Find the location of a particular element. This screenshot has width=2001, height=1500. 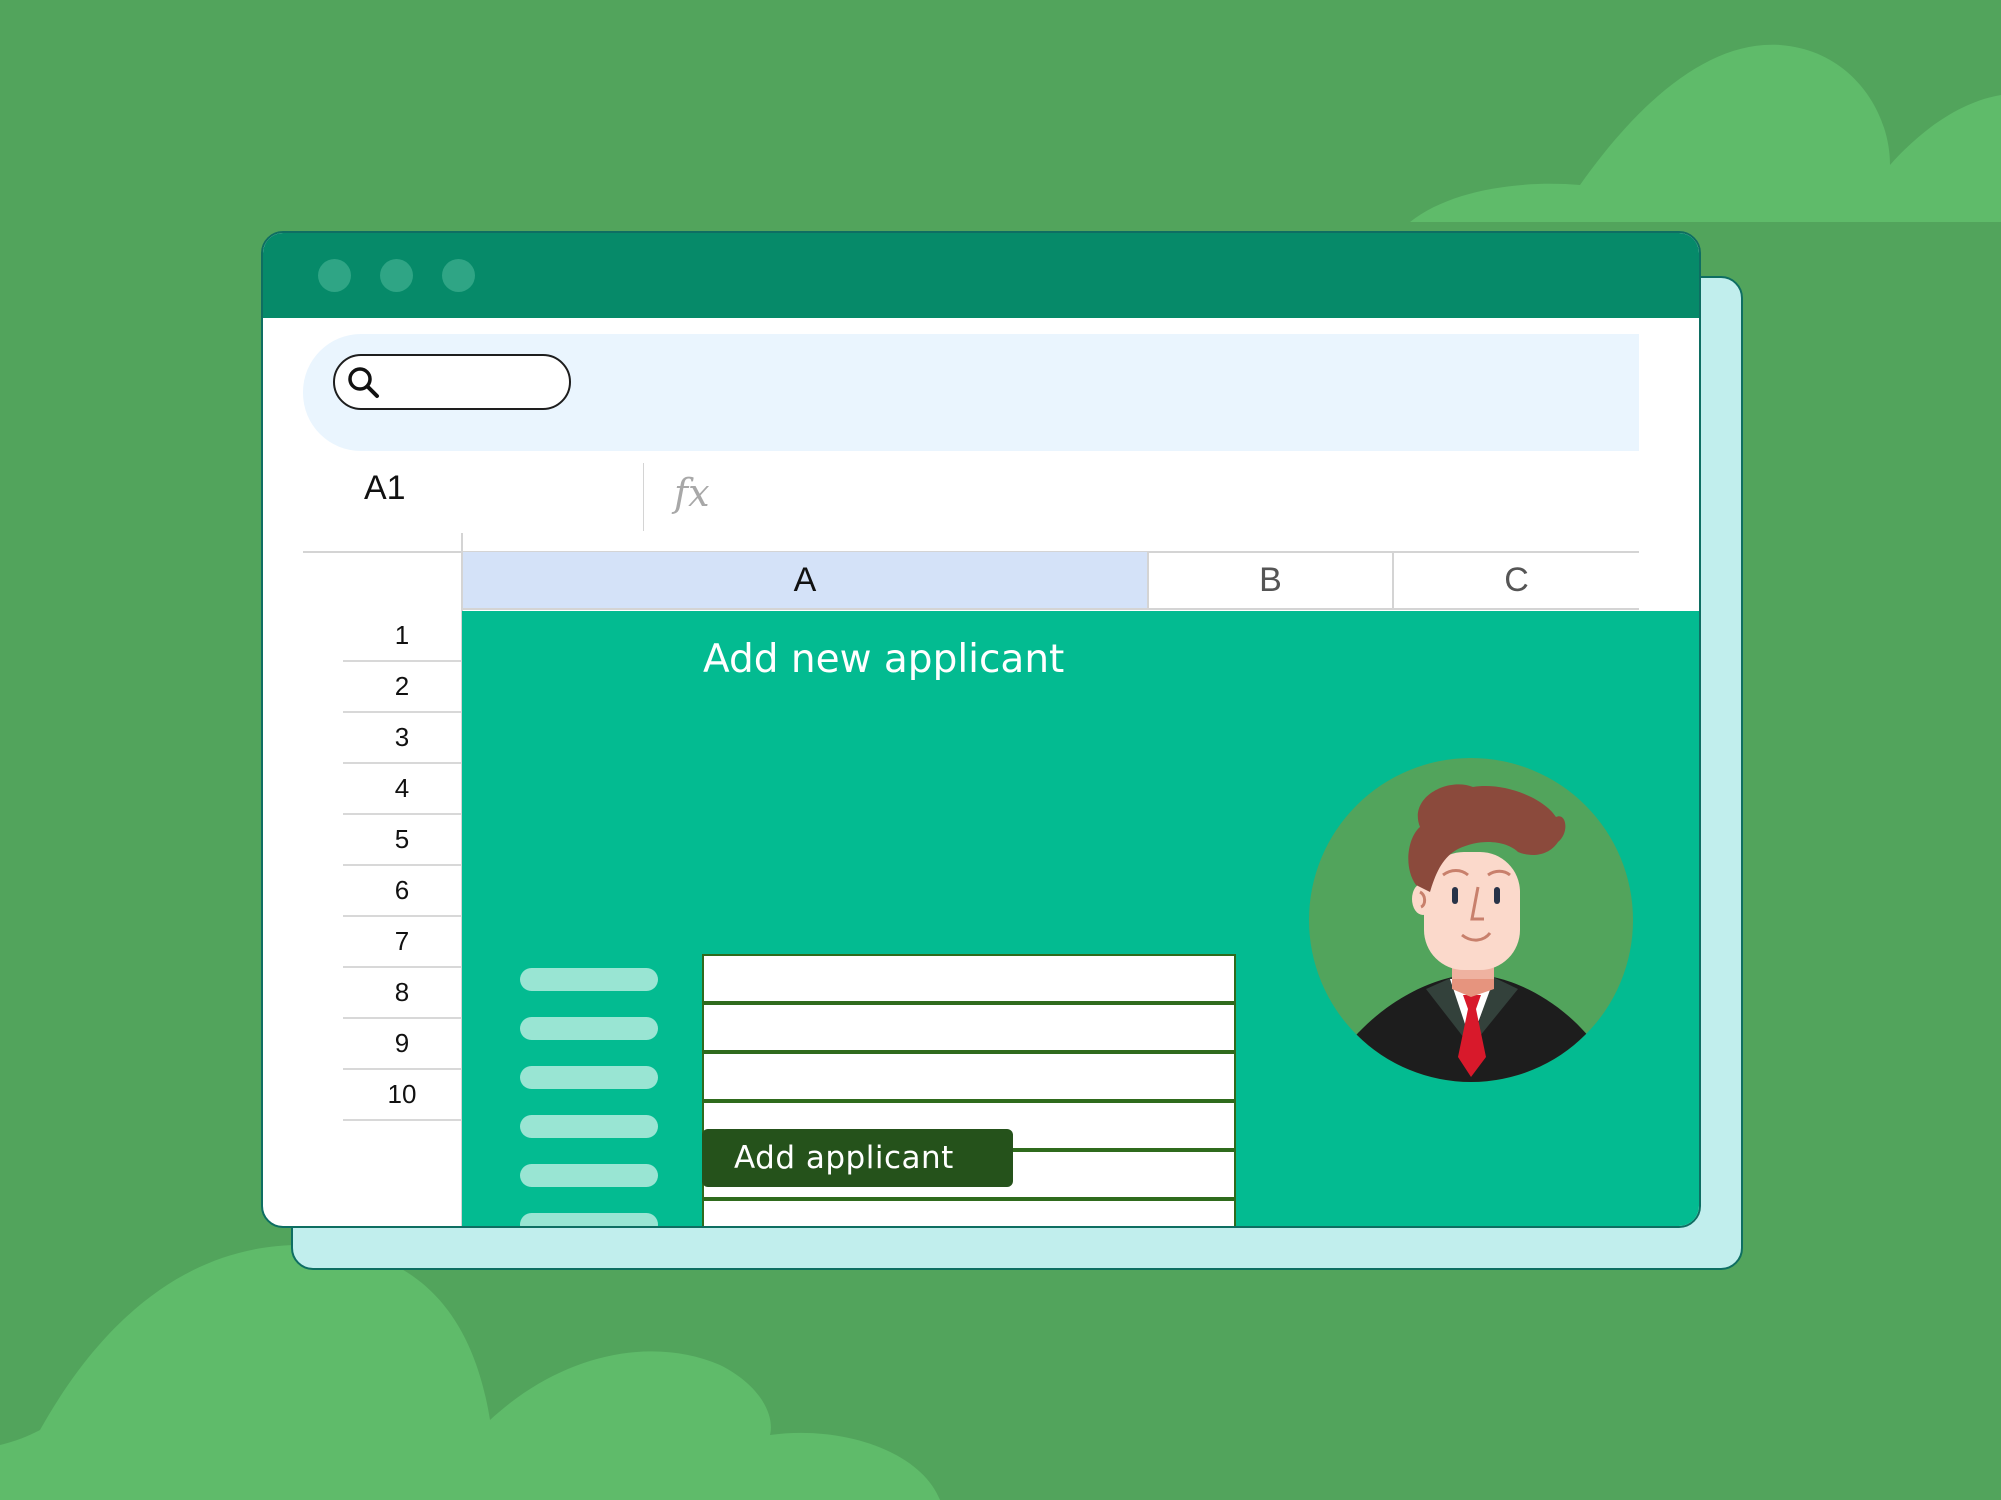

cell-reference-box: A1 is located at coordinates (385, 488).